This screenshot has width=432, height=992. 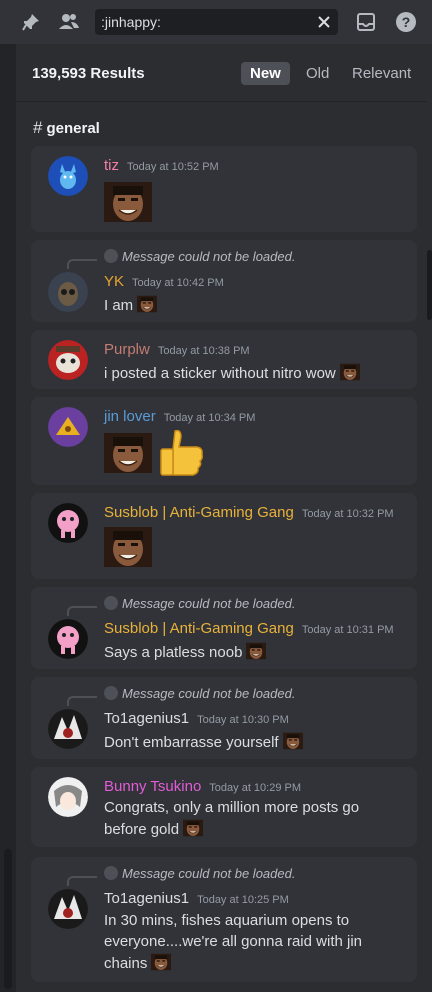 I want to click on message-text: Don't embarrasse yourself, so click(x=254, y=742).